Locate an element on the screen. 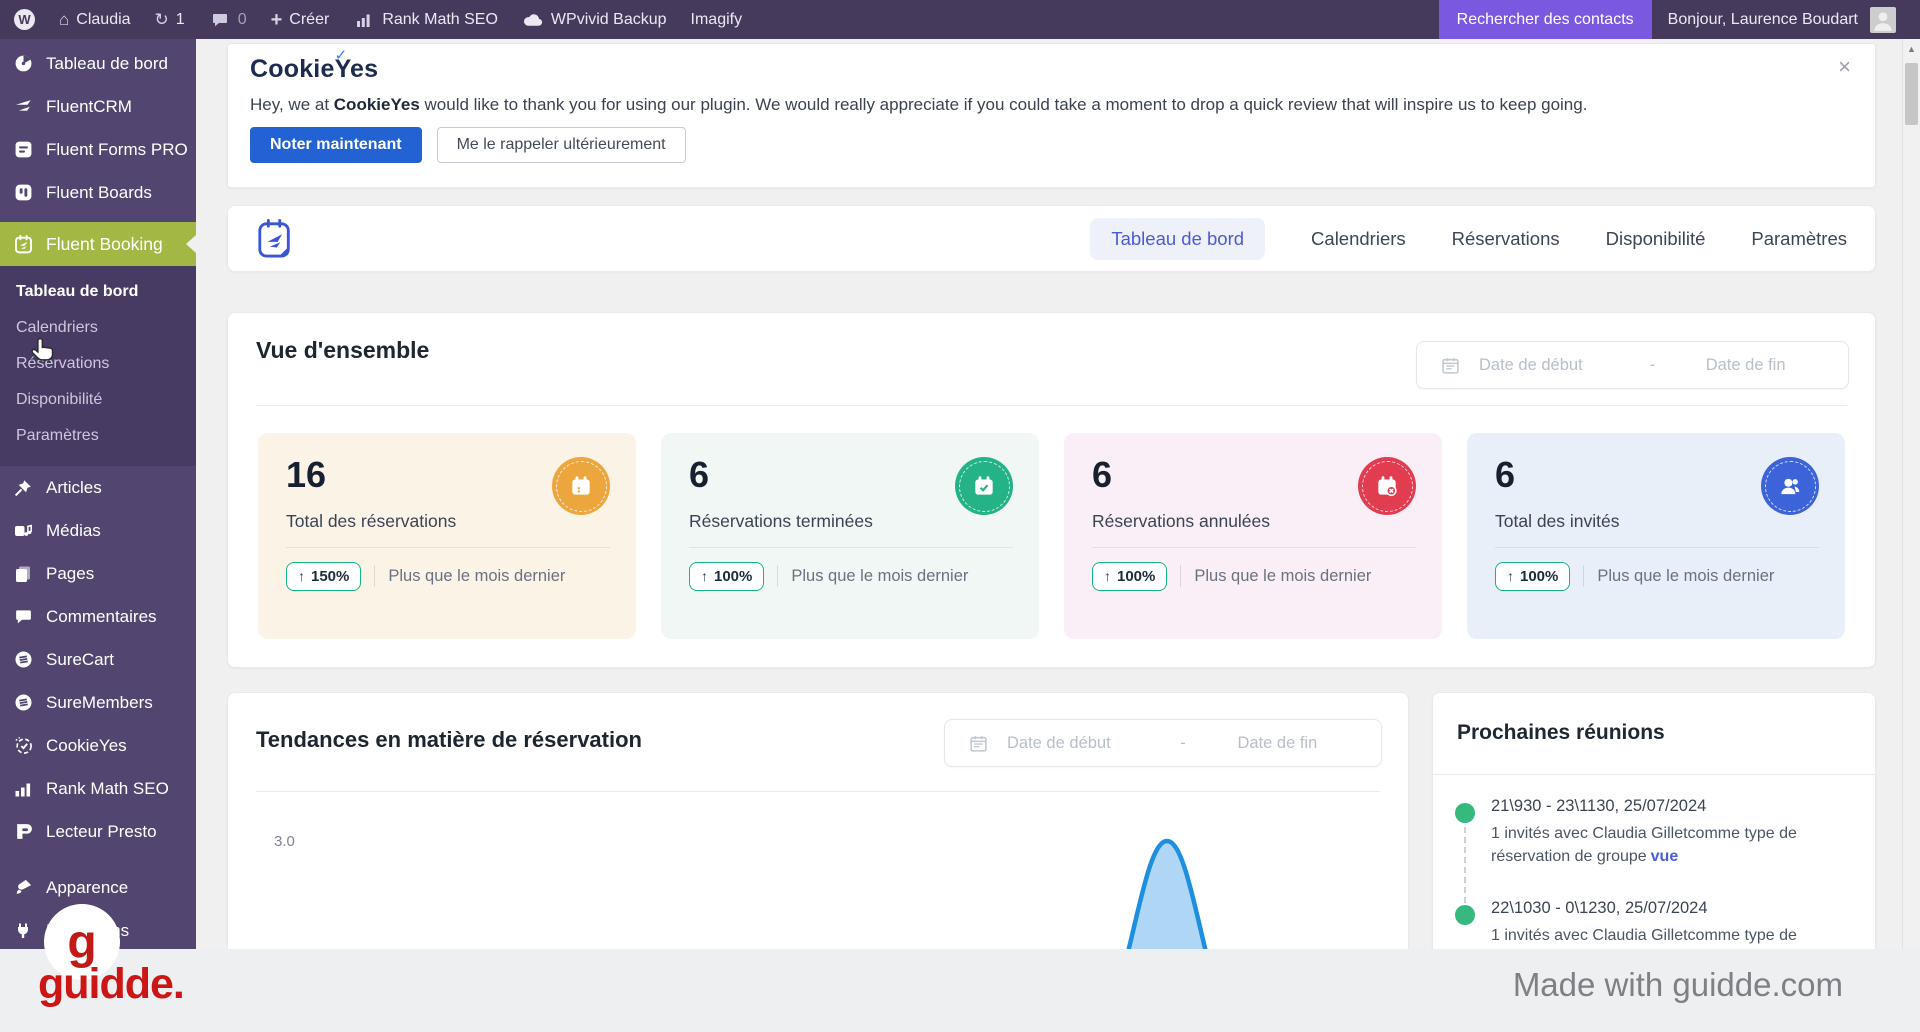 The width and height of the screenshot is (1920, 1032). overview-title: Vue d'ensemble is located at coordinates (343, 350).